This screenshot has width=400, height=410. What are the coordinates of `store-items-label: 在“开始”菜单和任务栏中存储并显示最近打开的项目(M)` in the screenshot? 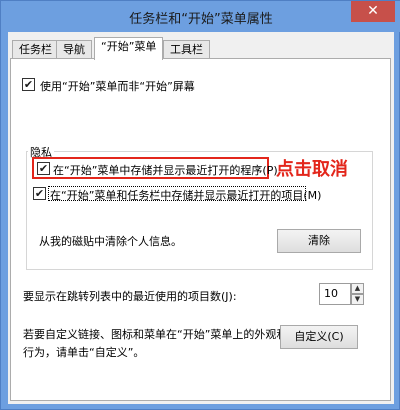 It's located at (185, 195).